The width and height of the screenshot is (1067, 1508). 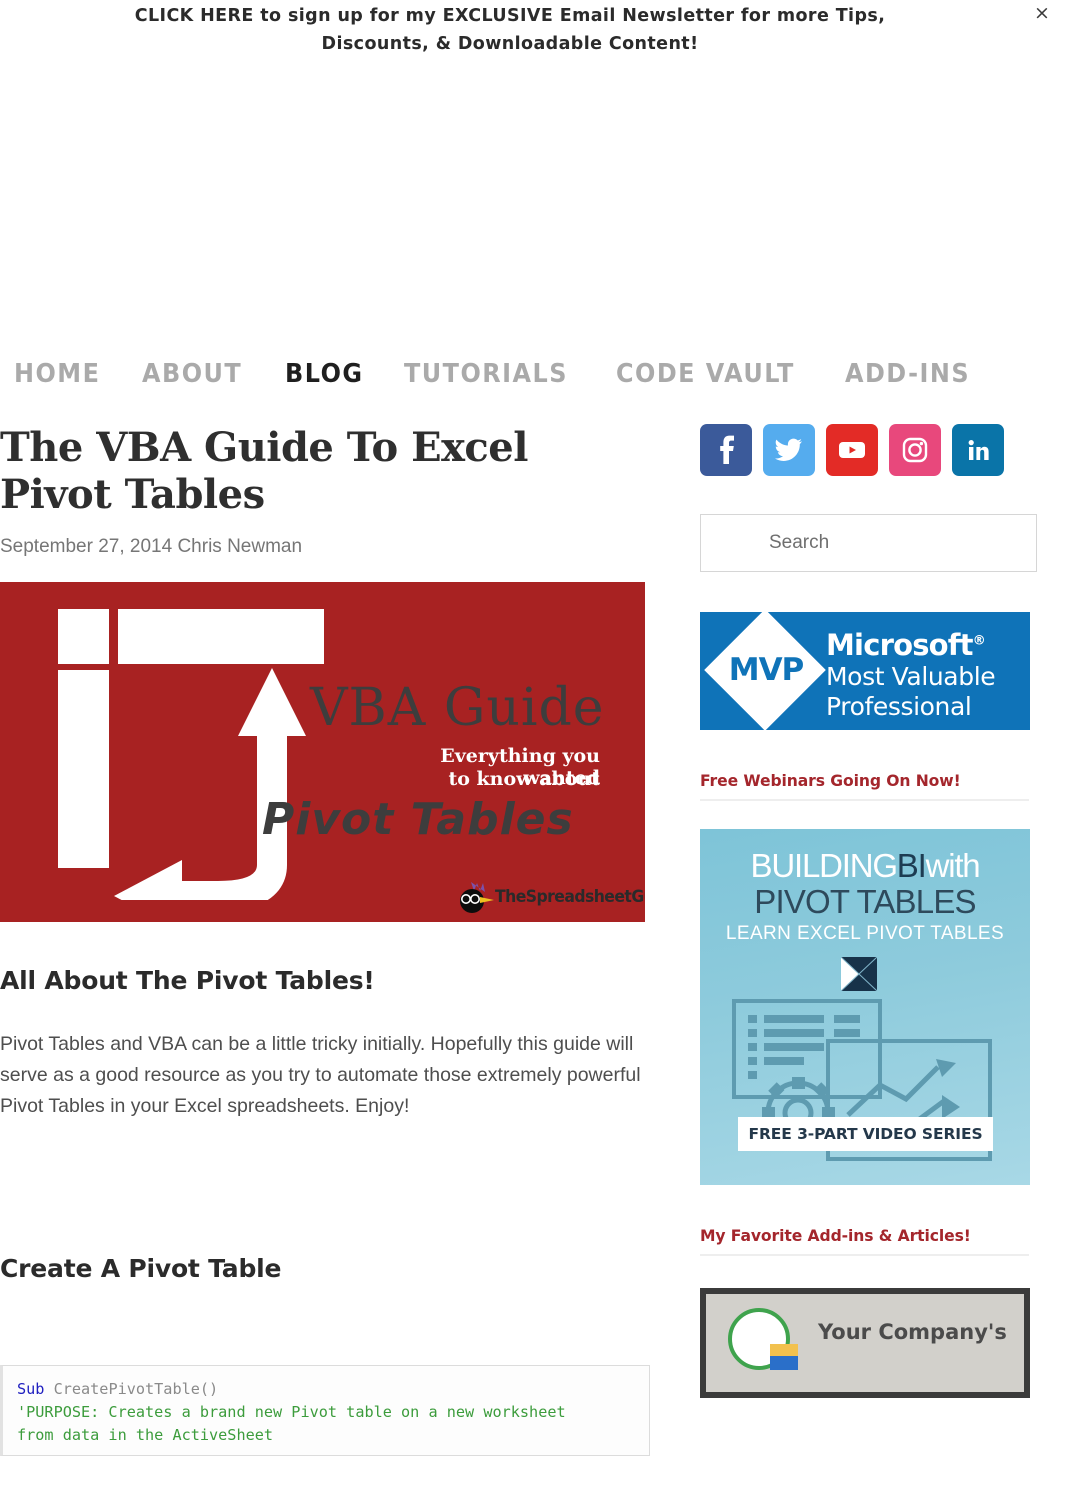 What do you see at coordinates (187, 980) in the screenshot?
I see `section-heading-all-about: All About The Pivot Tables!` at bounding box center [187, 980].